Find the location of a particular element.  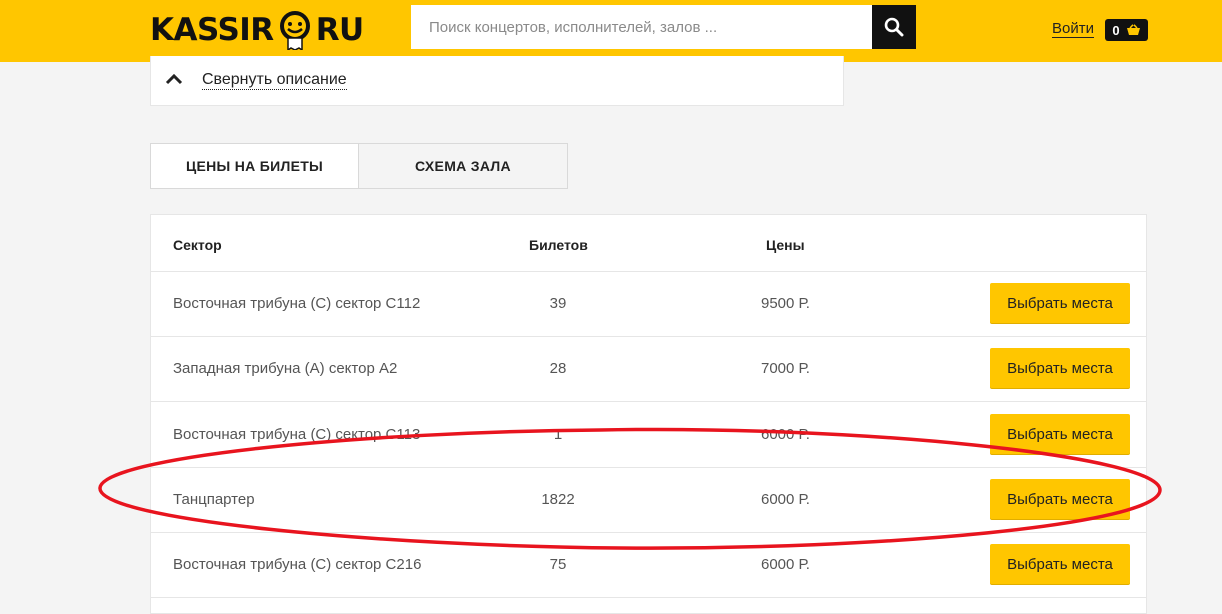

tabs: ЦЕНЫ НА БИЛЕТЫ СХЕМА ЗАЛА is located at coordinates (359, 166).